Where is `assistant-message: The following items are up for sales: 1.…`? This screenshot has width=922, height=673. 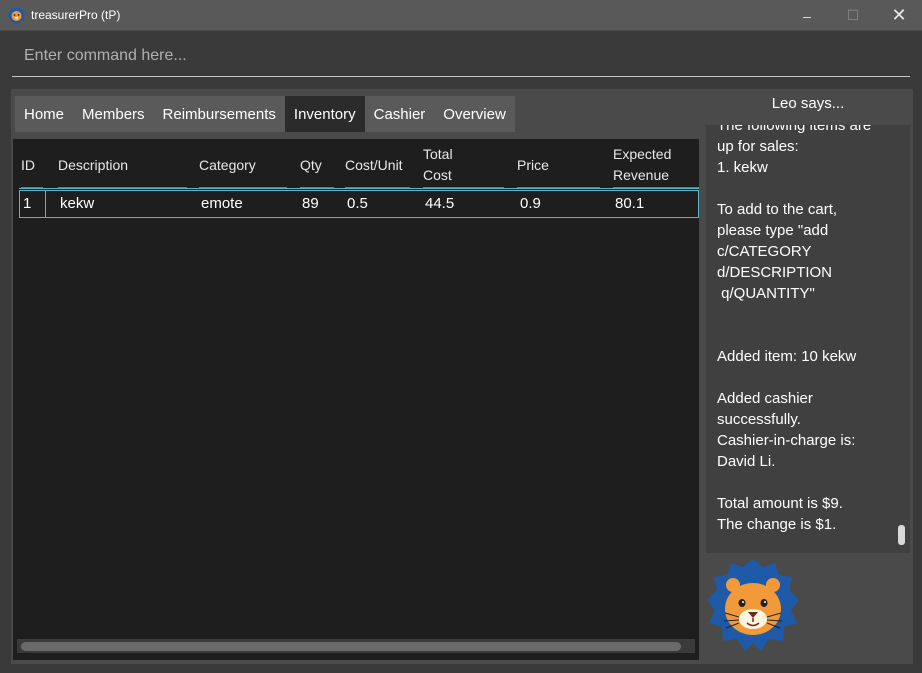
assistant-message: The following items are up for sales: 1.… is located at coordinates (794, 329).